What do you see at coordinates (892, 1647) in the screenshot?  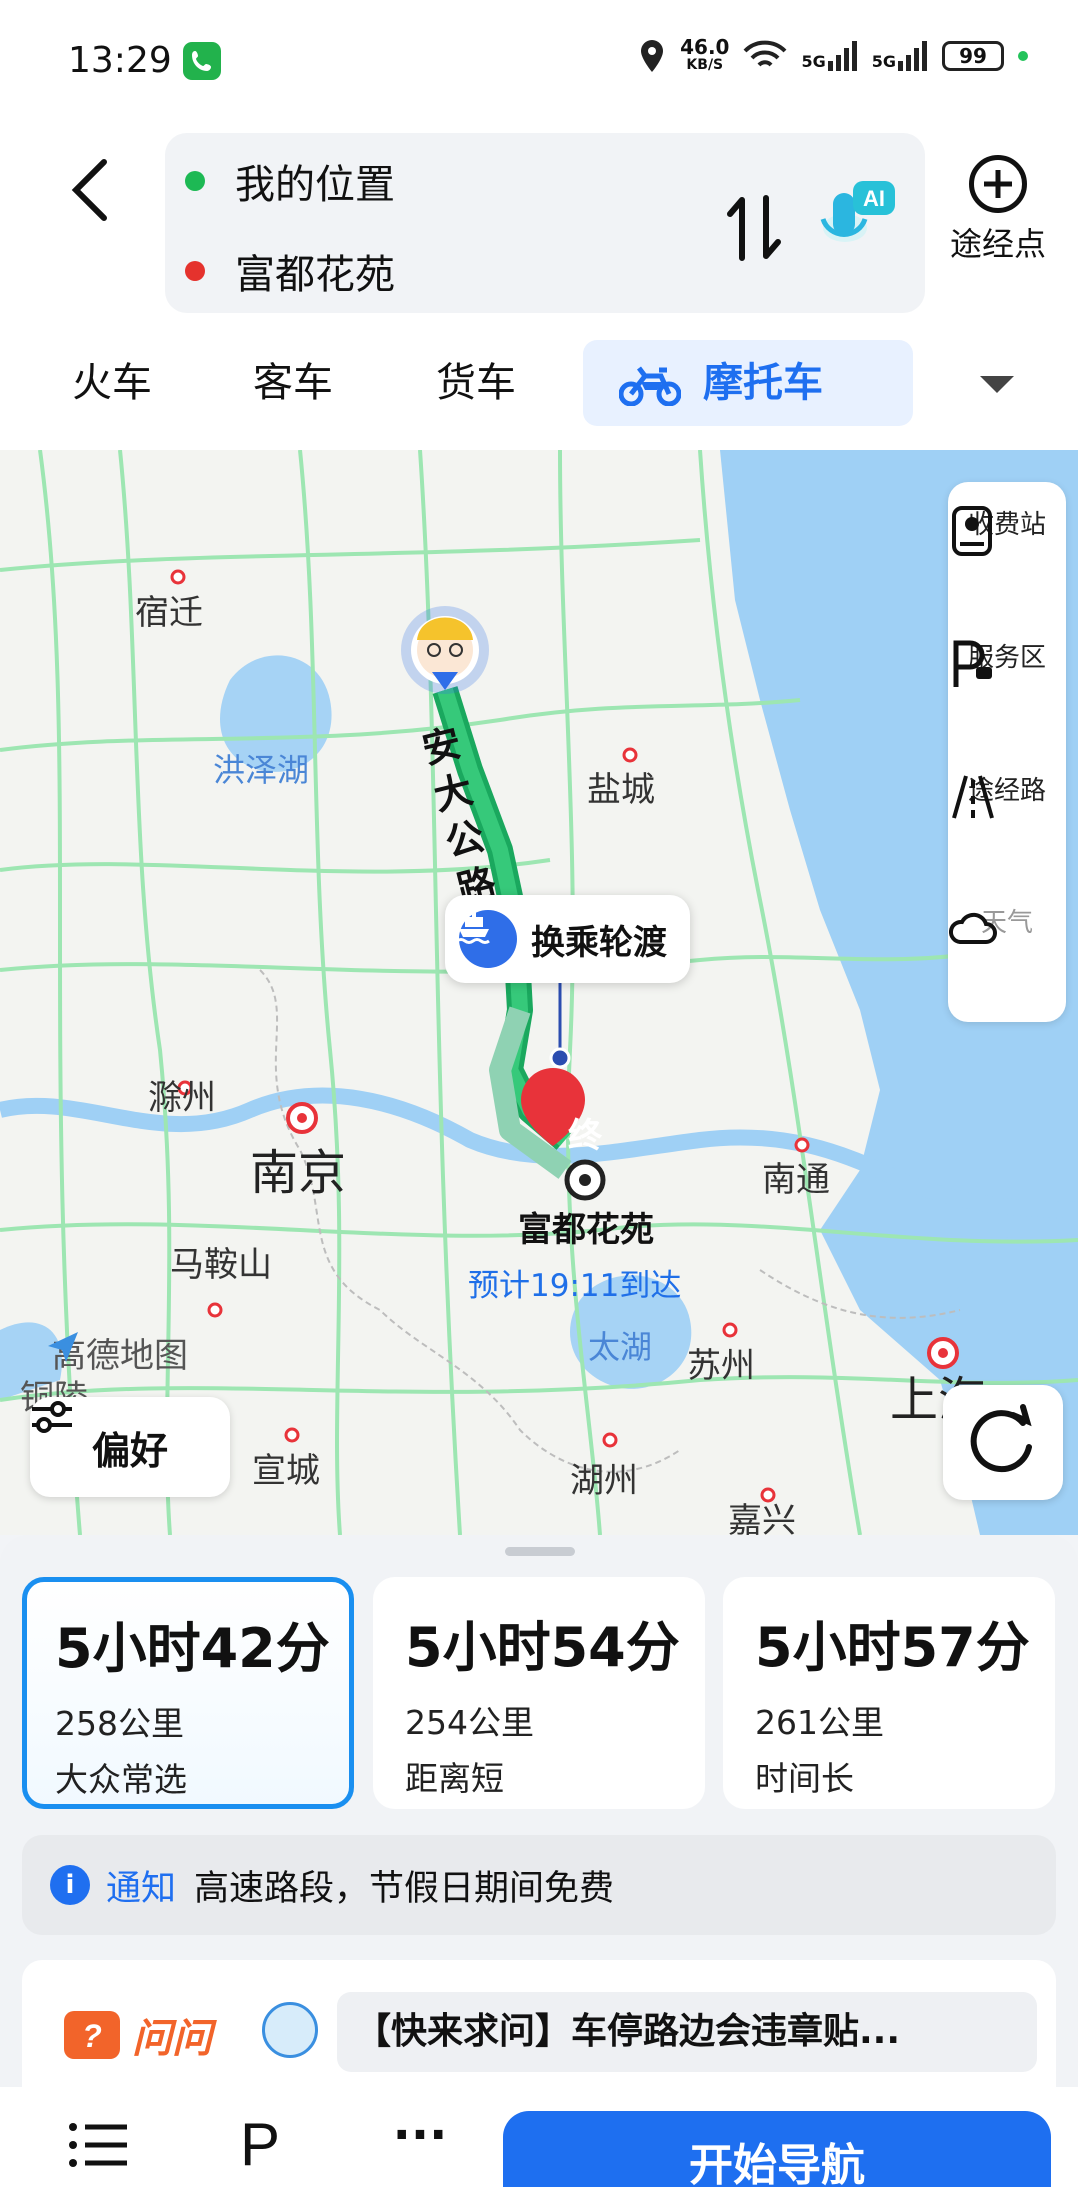 I see `route-duration: 5小时57分` at bounding box center [892, 1647].